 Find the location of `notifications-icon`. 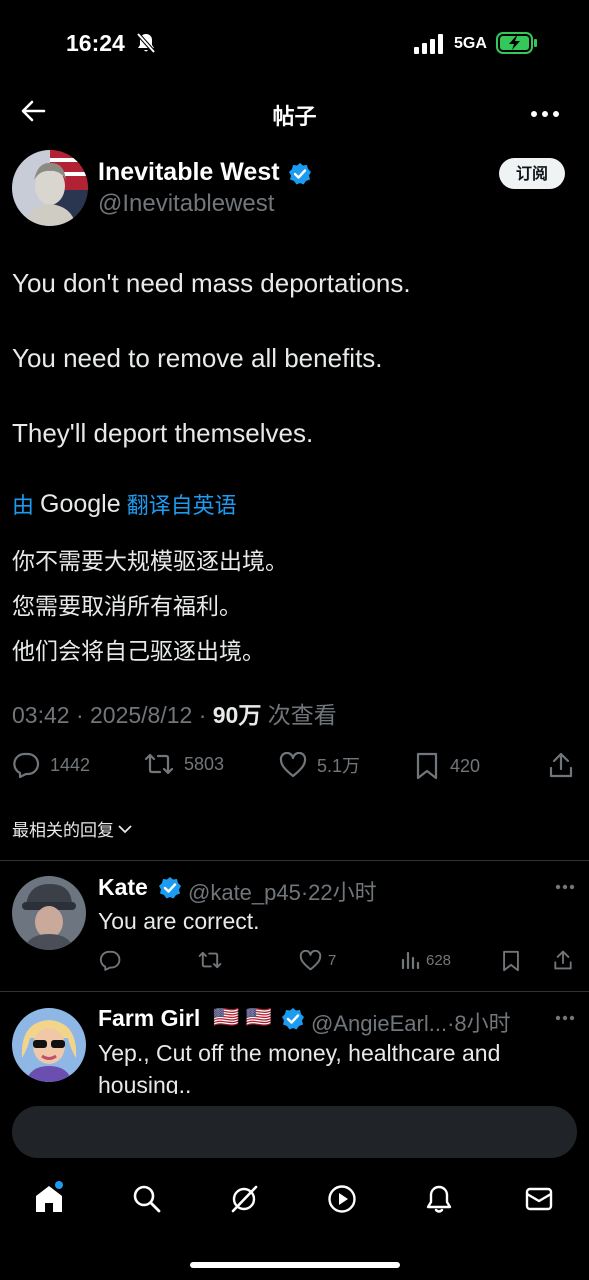

notifications-icon is located at coordinates (439, 1199).